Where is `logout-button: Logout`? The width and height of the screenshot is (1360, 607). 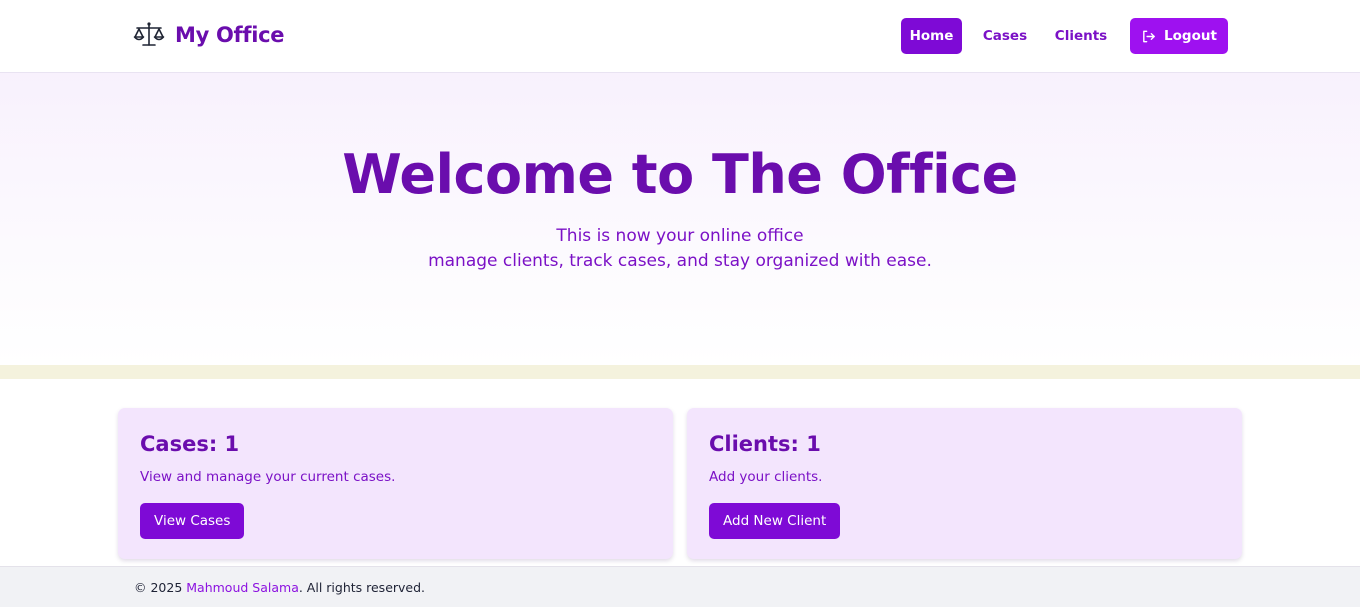
logout-button: Logout is located at coordinates (1179, 36).